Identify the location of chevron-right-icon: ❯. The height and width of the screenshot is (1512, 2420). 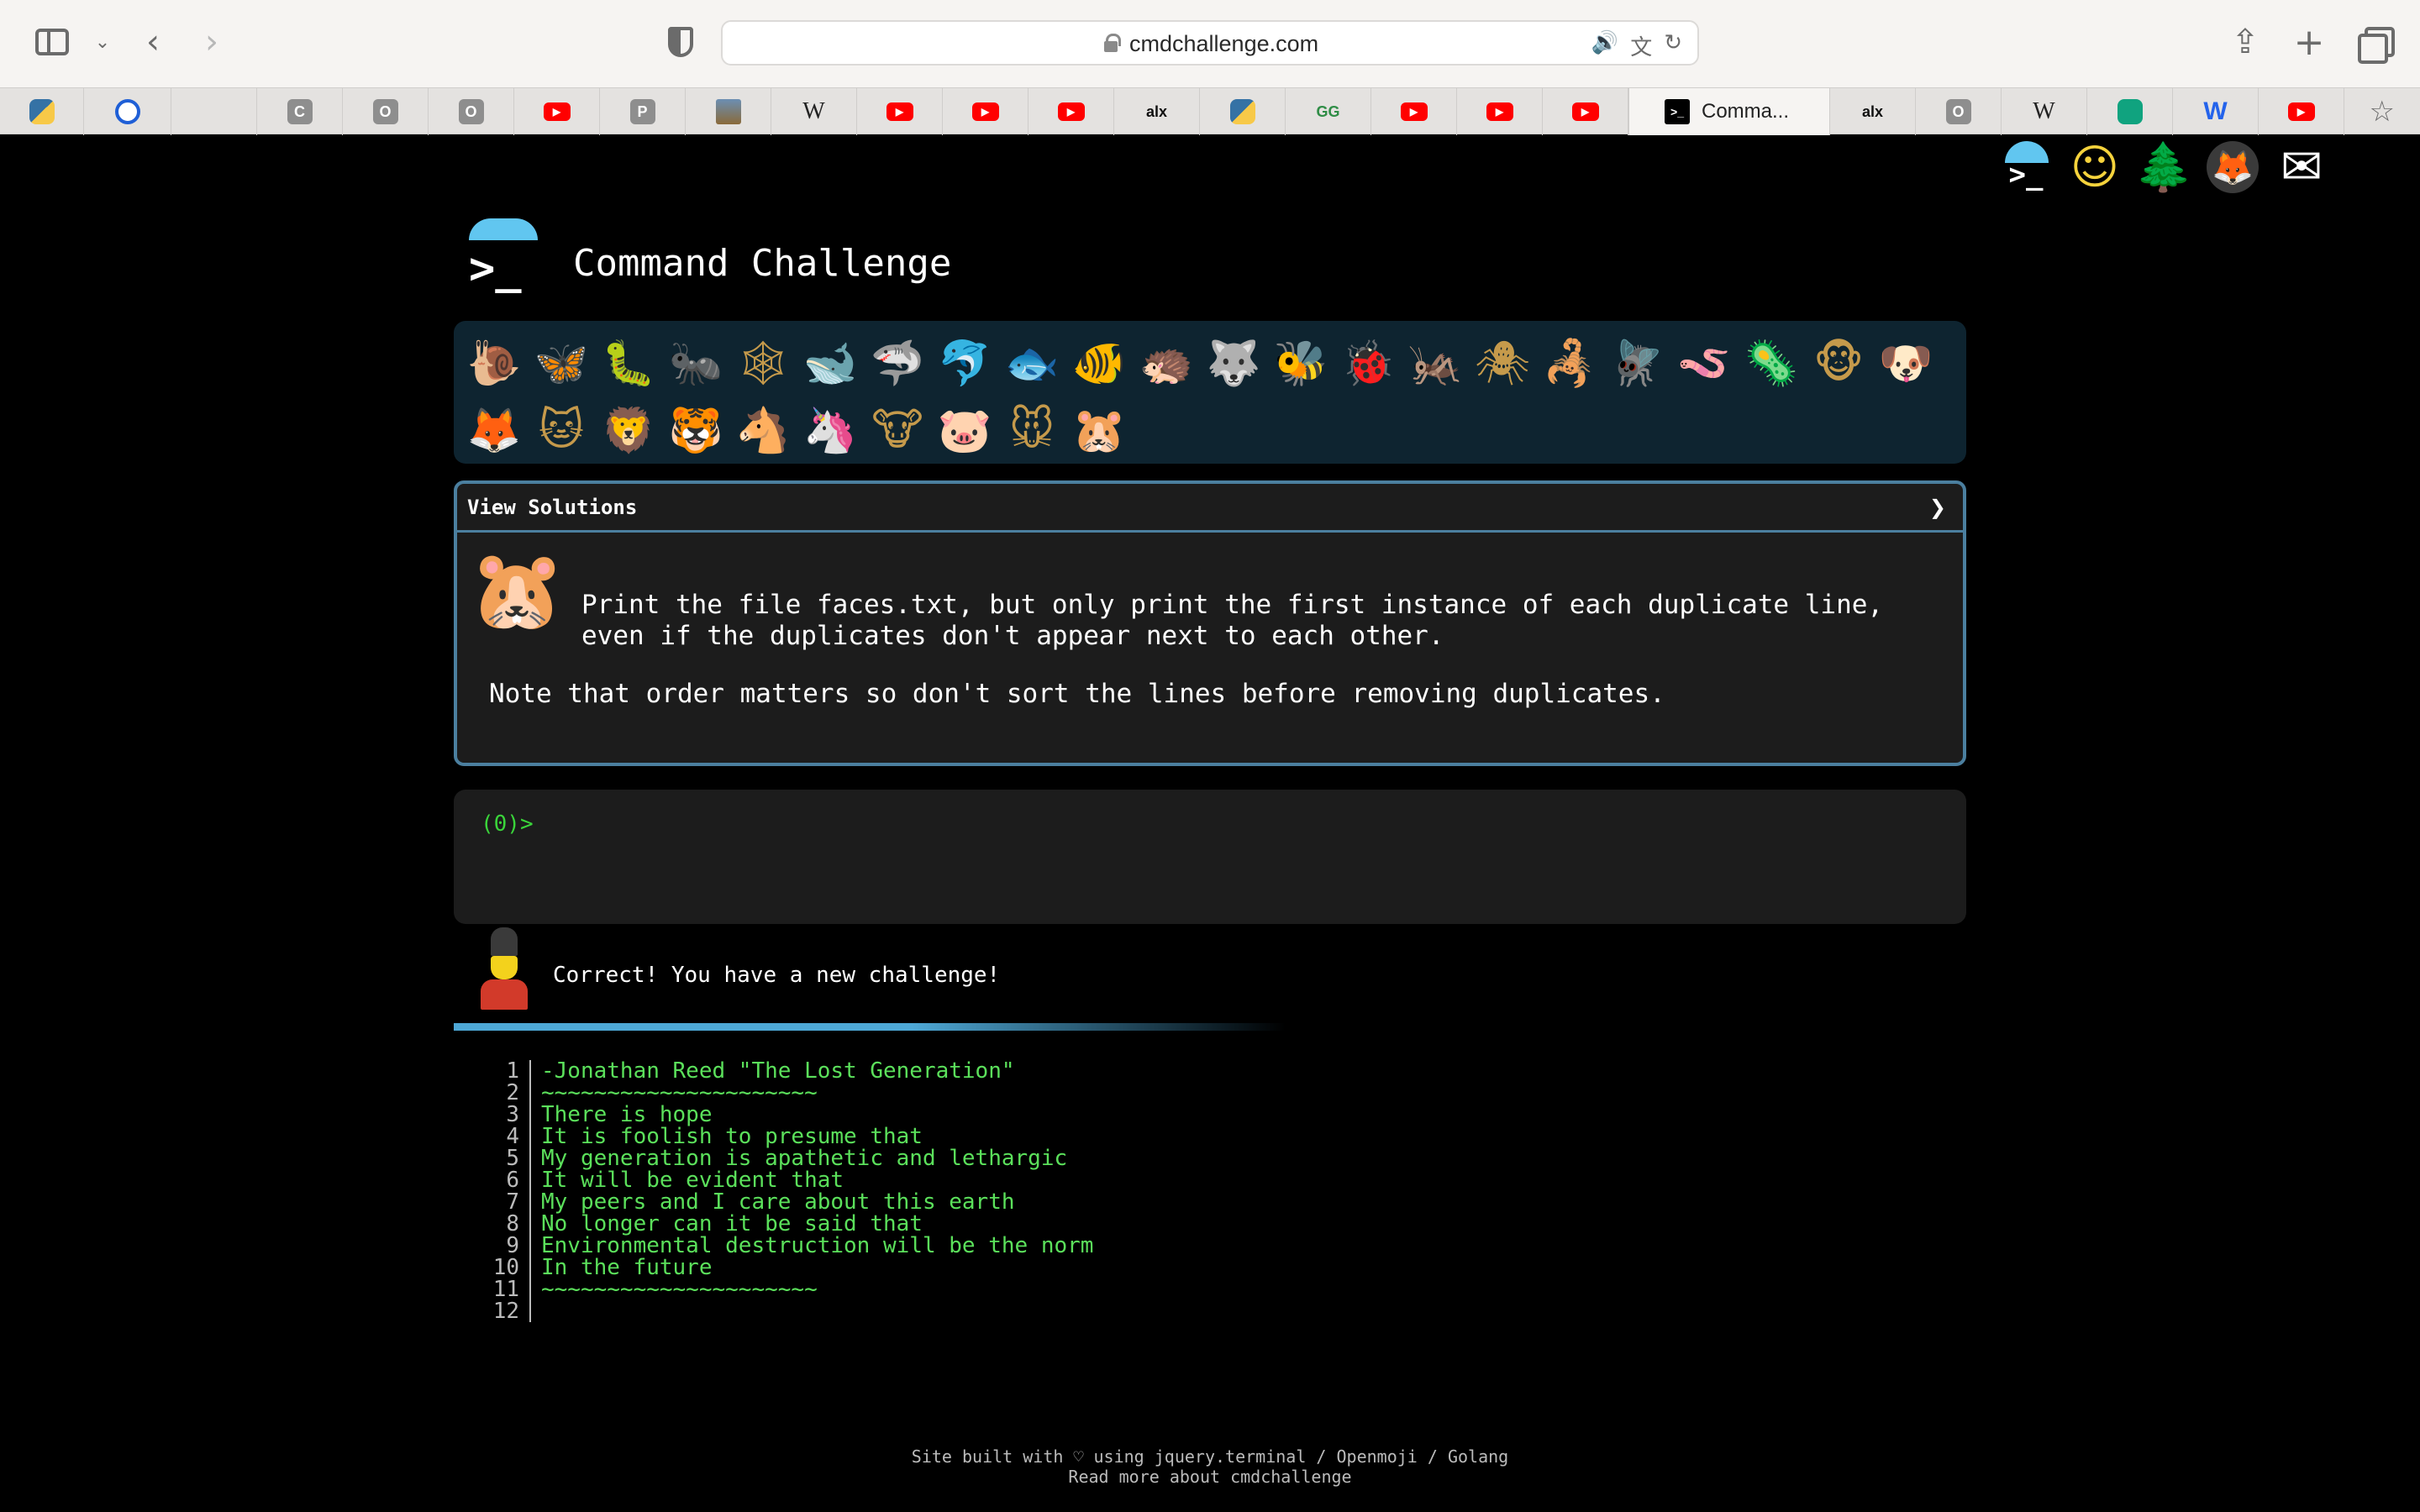
(1937, 507).